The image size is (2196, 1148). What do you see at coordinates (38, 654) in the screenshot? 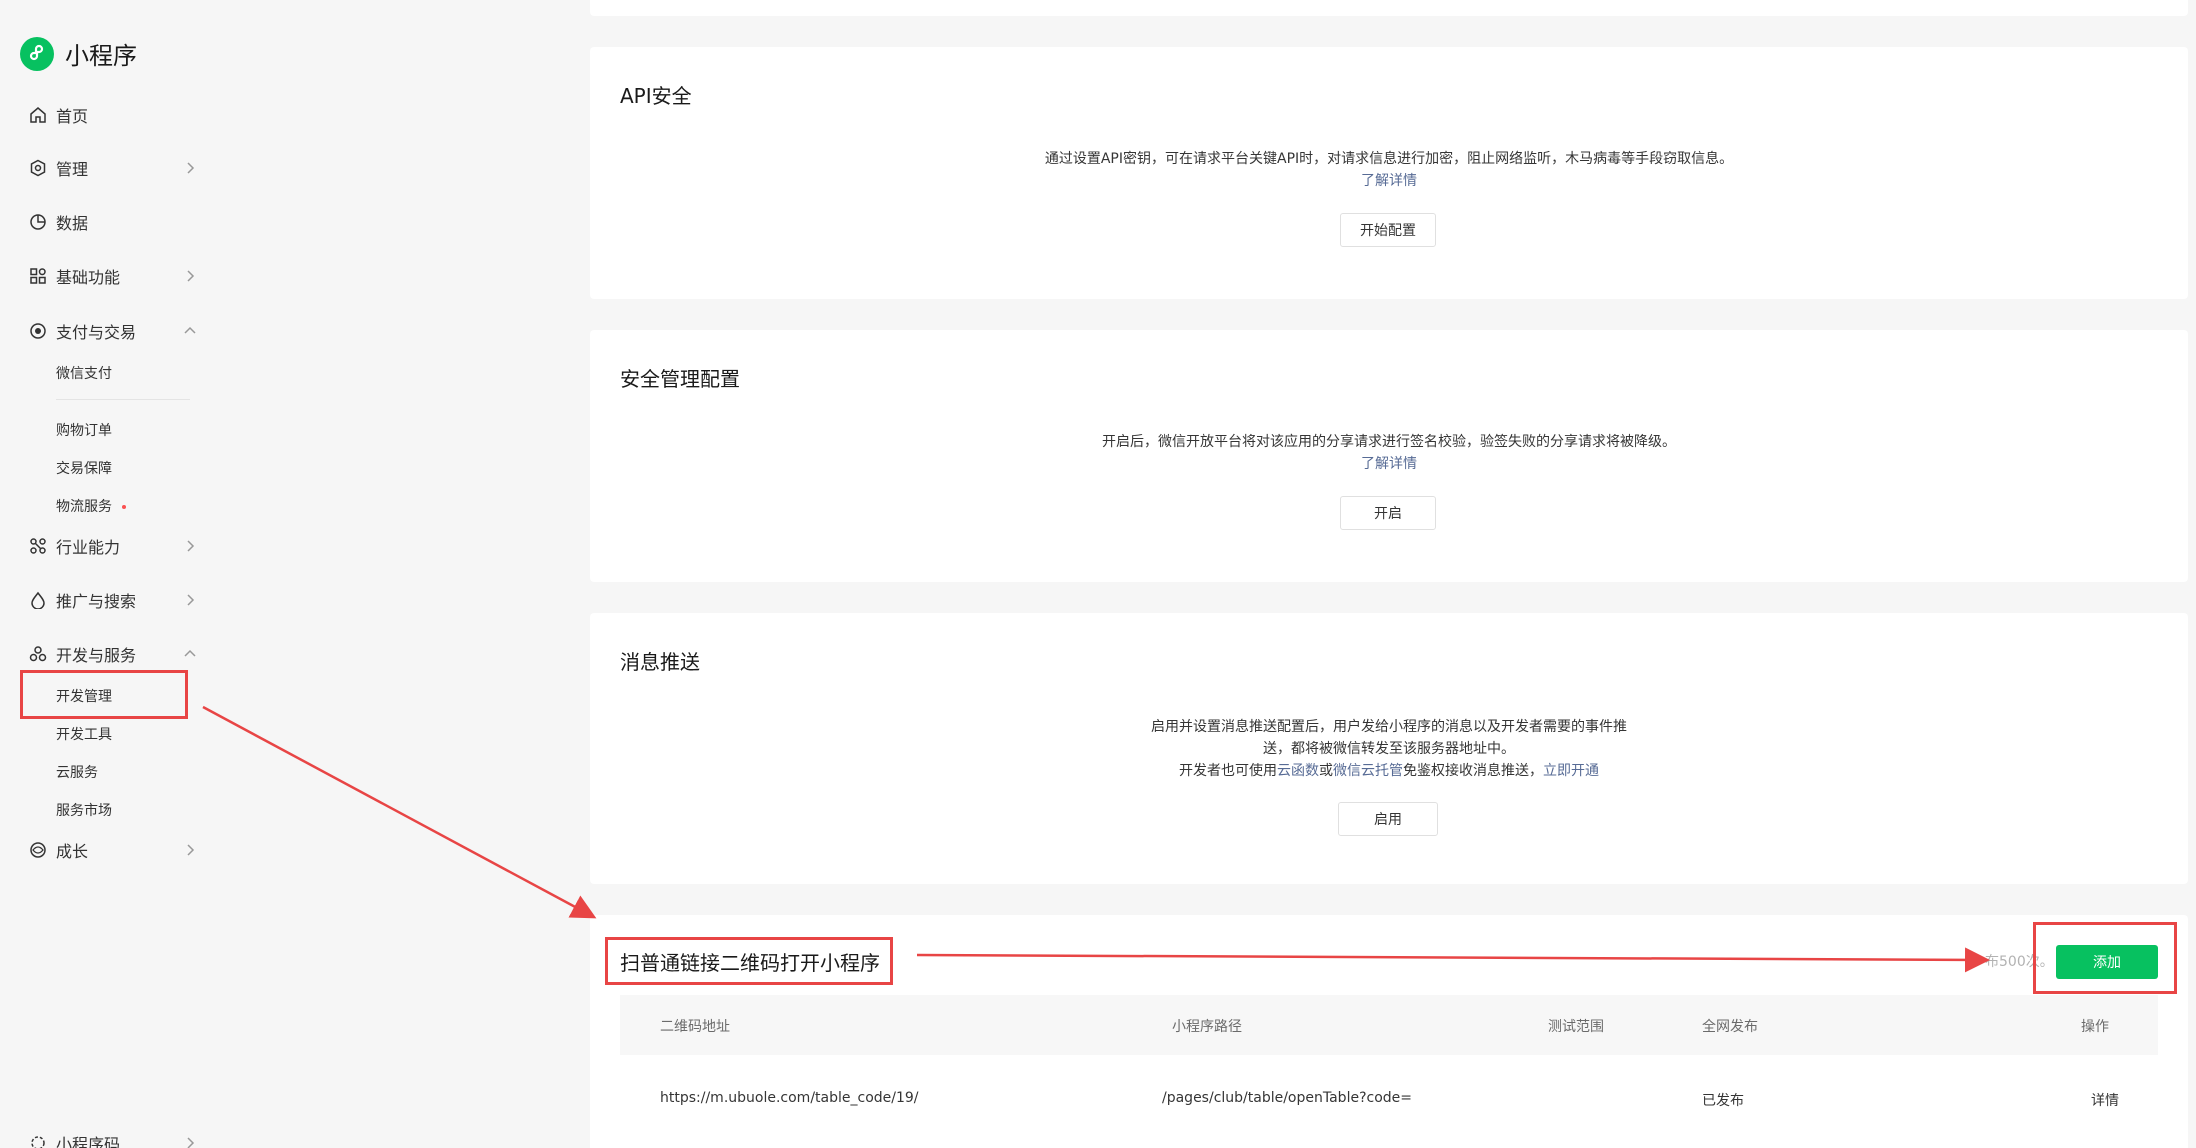
I see `cluster-icon` at bounding box center [38, 654].